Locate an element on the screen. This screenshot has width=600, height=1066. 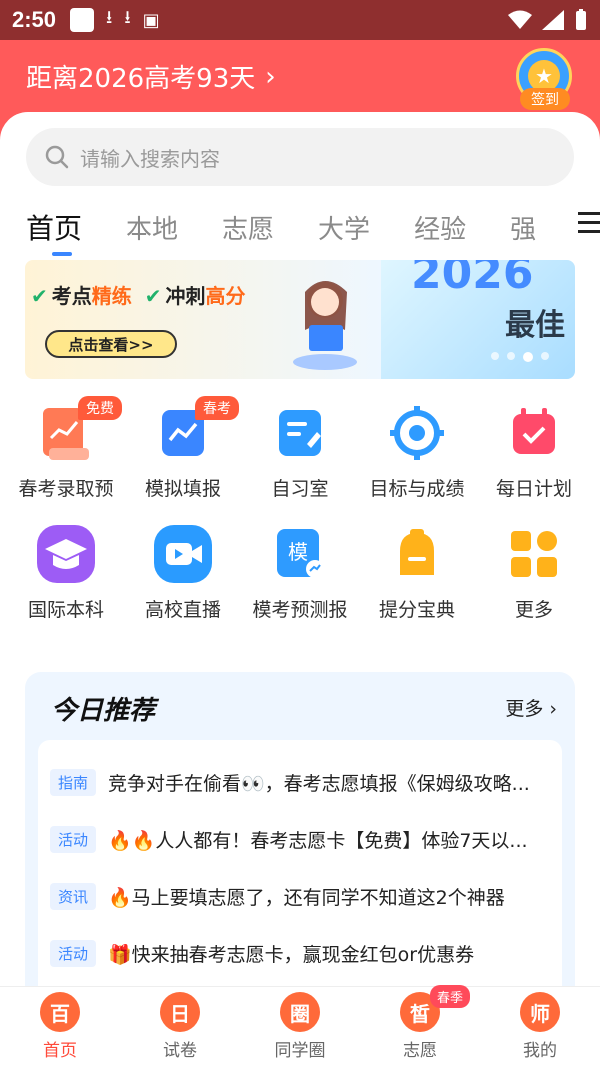
item-title: 🔥马上要填志愿了，还有同学不知道这2个神器 is located at coordinates (306, 898).